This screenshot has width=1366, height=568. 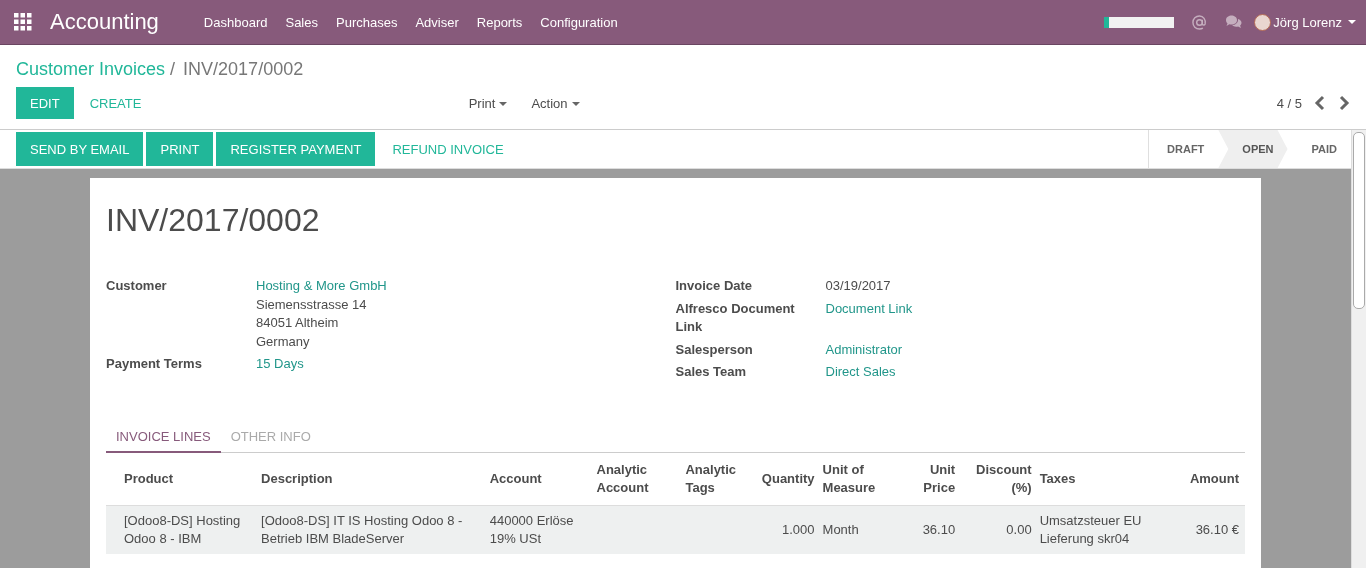 I want to click on field-value: 03/19/2017, so click(x=858, y=286).